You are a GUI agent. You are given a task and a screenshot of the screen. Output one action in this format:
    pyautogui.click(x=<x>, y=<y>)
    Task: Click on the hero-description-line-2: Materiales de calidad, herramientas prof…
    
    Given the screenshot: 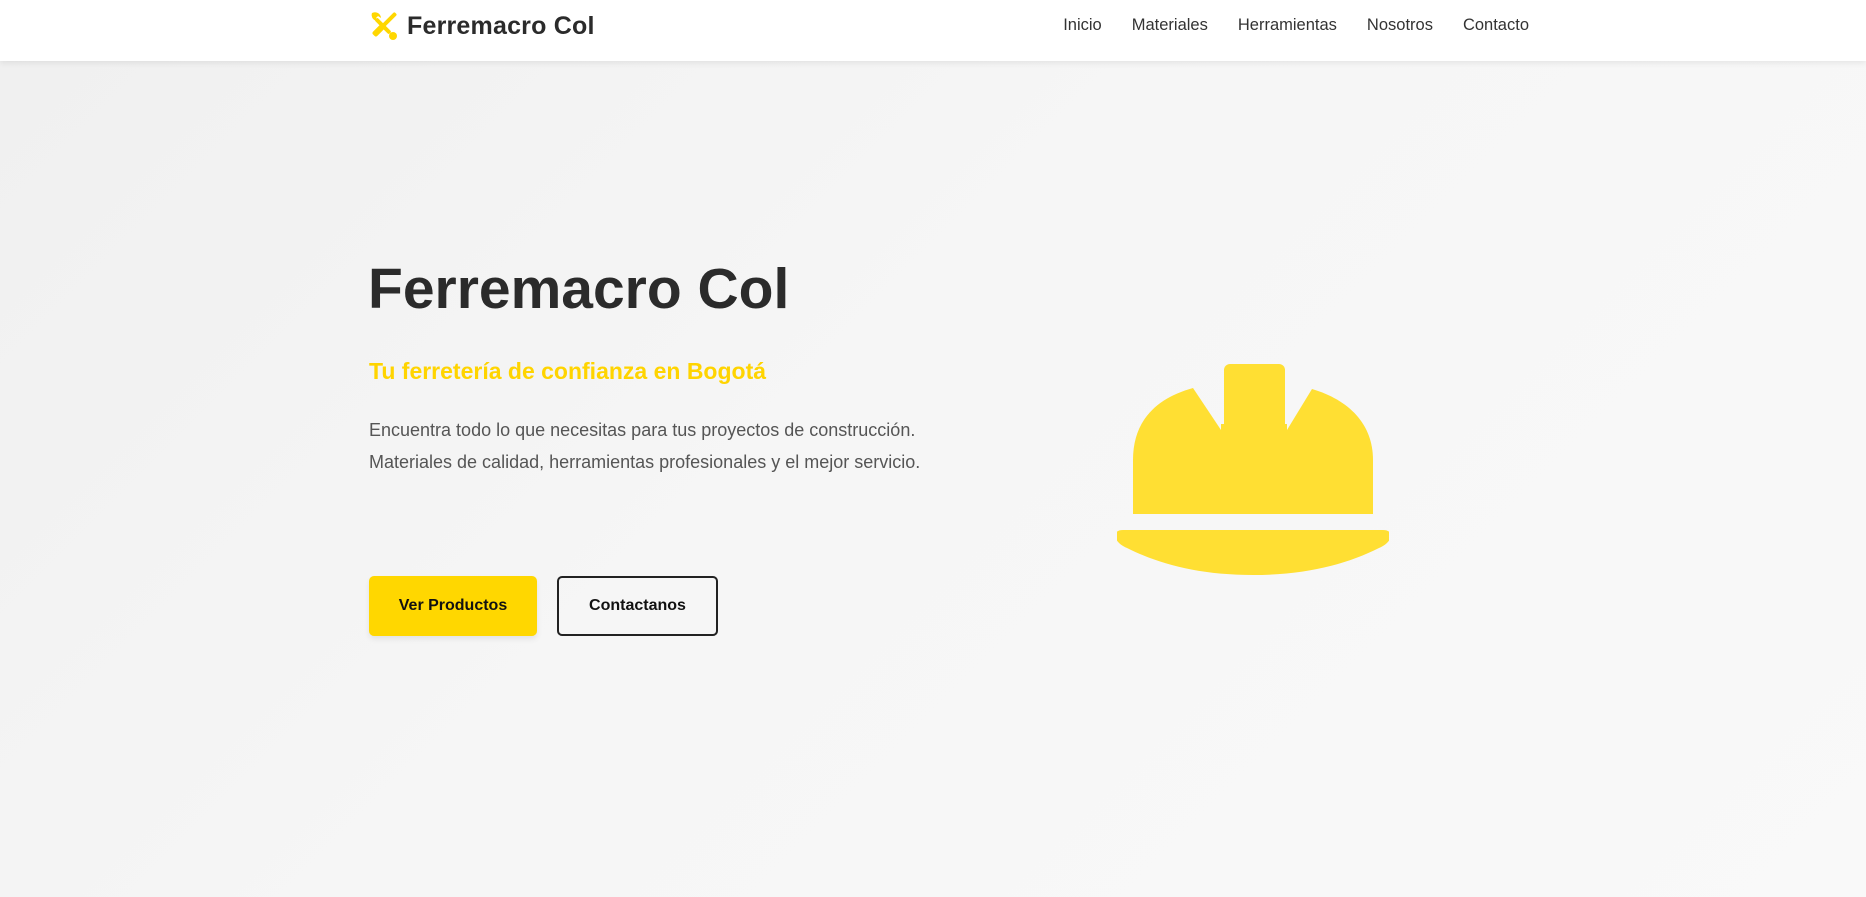 What is the action you would take?
    pyautogui.click(x=645, y=462)
    